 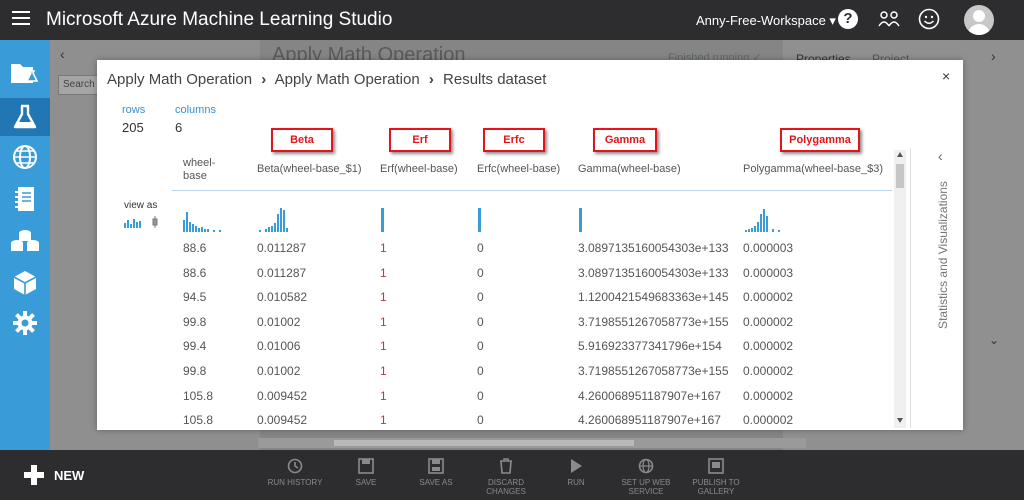 What do you see at coordinates (506, 477) in the screenshot?
I see `discard-changes-button: DISCARD CHANGES` at bounding box center [506, 477].